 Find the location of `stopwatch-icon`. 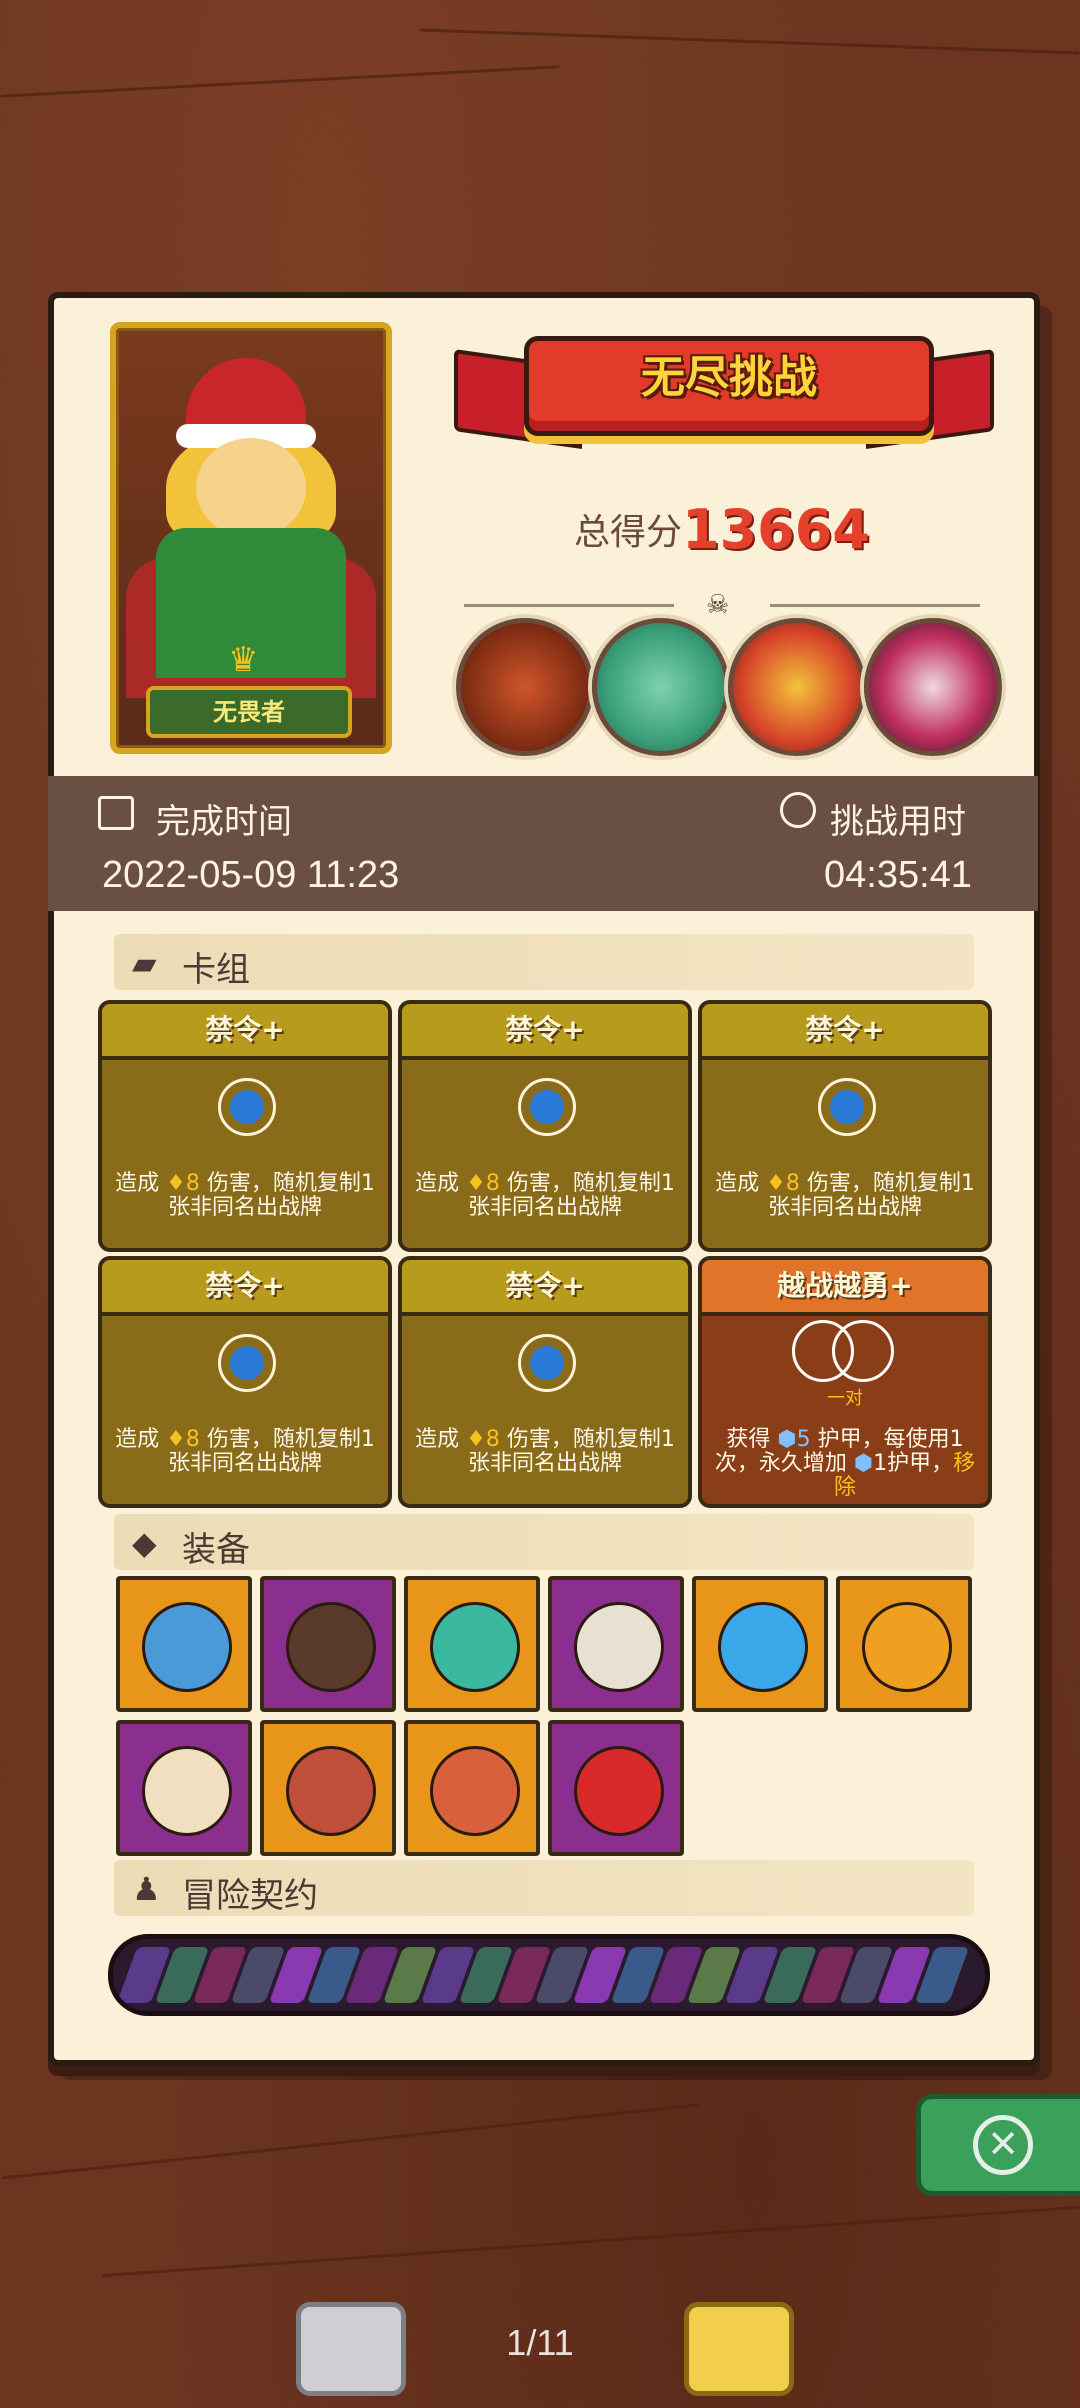

stopwatch-icon is located at coordinates (798, 810).